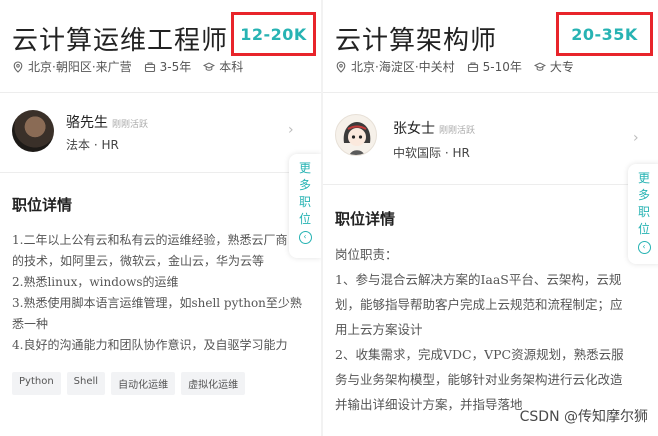 The height and width of the screenshot is (436, 658). What do you see at coordinates (133, 66) in the screenshot?
I see `job-meta: 北京·朝阳区·来广营 3-5年 本科` at bounding box center [133, 66].